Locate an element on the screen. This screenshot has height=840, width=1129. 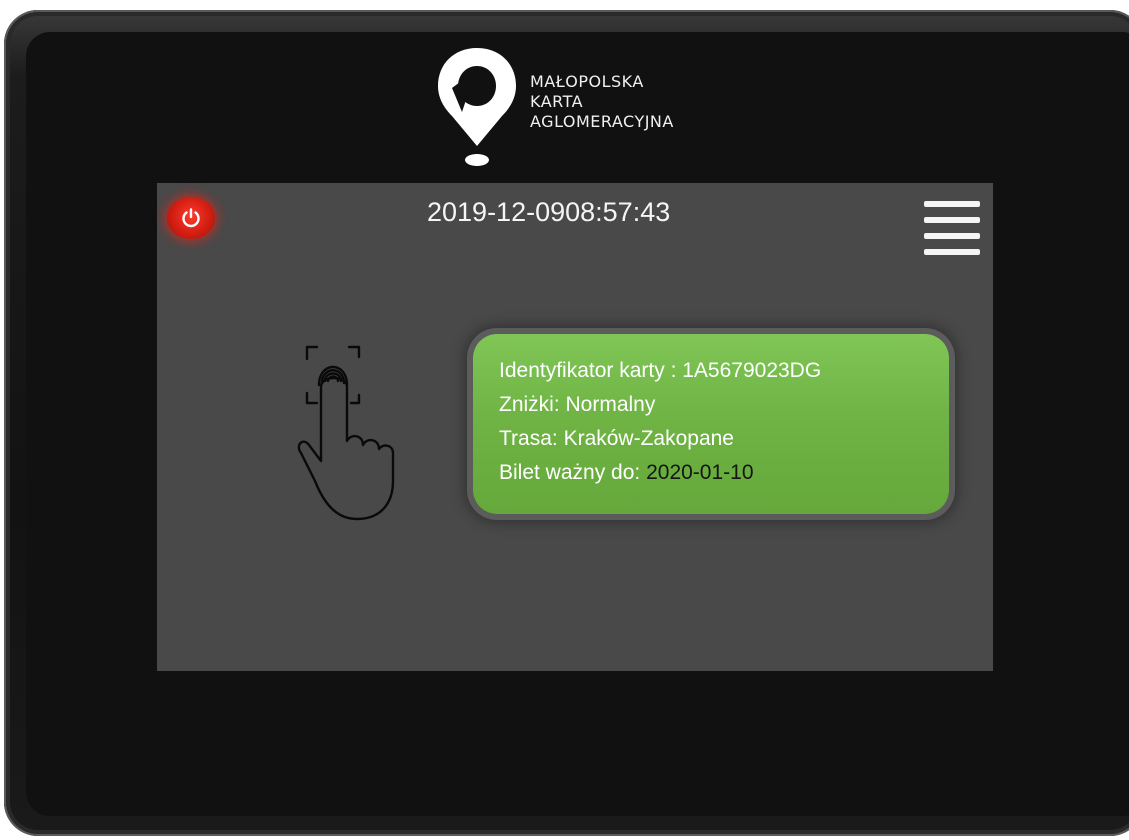
fingerprint-touch-area is located at coordinates (352, 436).